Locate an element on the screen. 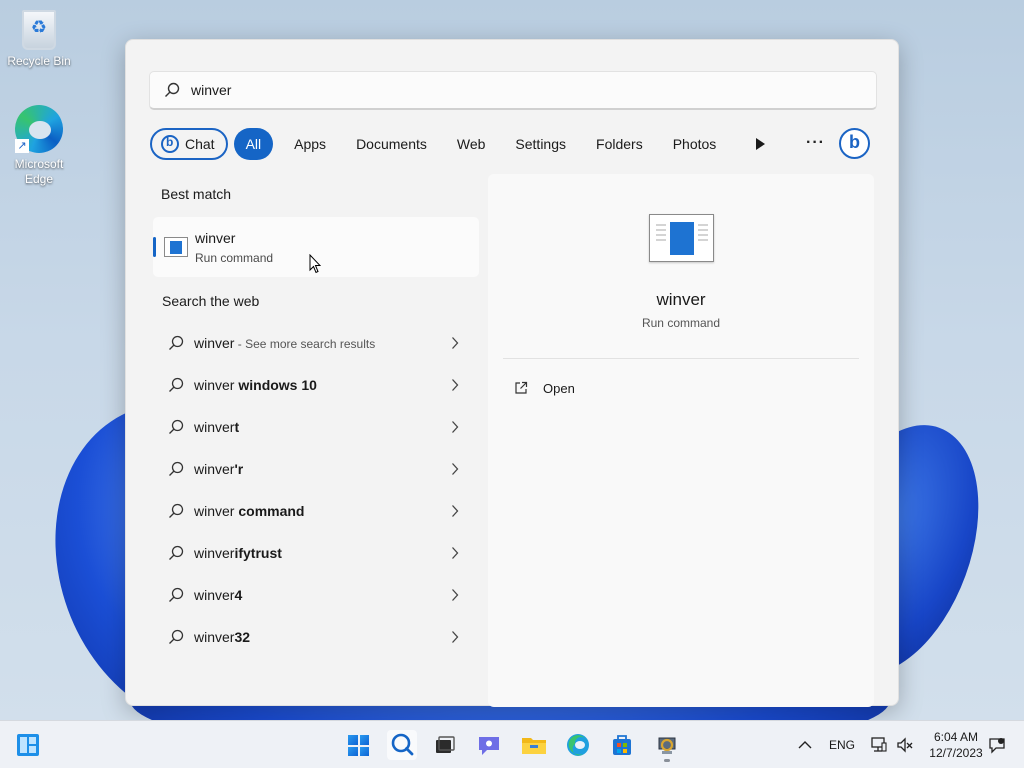  web-result-text: winver - See more search results is located at coordinates (285, 343).